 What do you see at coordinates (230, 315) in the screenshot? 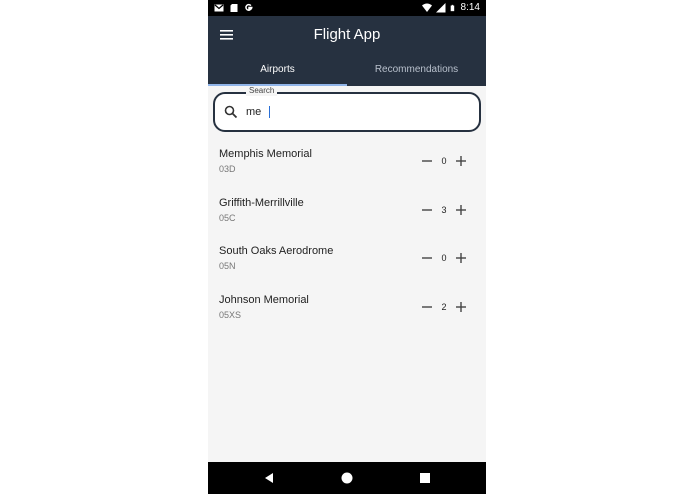
I see `airport-code: 05XS` at bounding box center [230, 315].